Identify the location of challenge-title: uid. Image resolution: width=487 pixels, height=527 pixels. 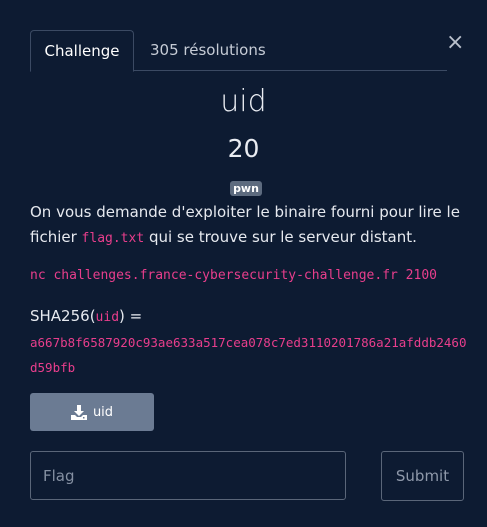
(243, 101).